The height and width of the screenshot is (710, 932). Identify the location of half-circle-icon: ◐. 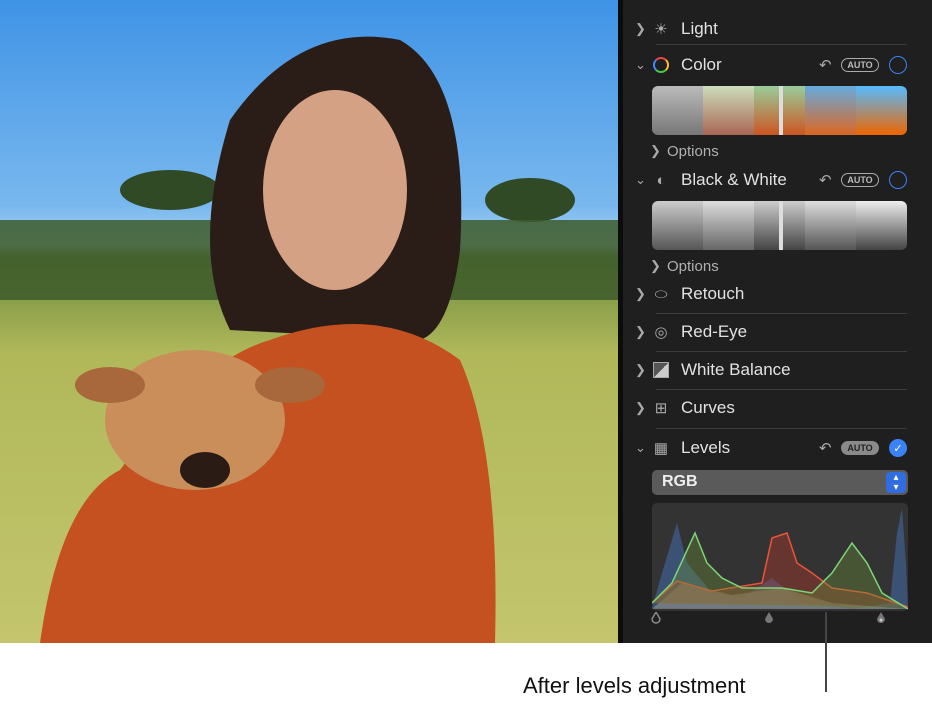
(661, 180).